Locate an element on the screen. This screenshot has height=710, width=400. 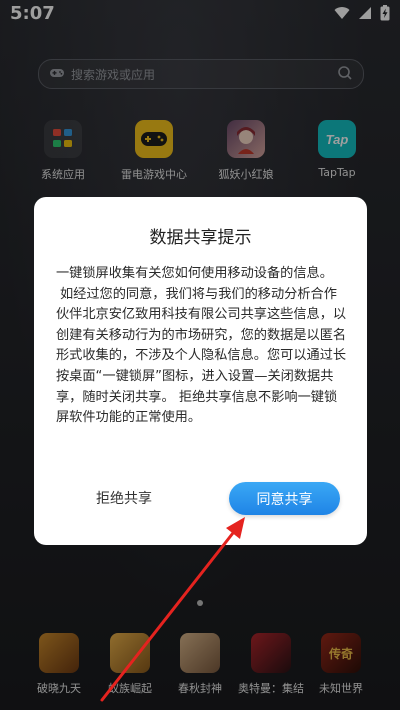
annotation-arrow is located at coordinates (172, 609).